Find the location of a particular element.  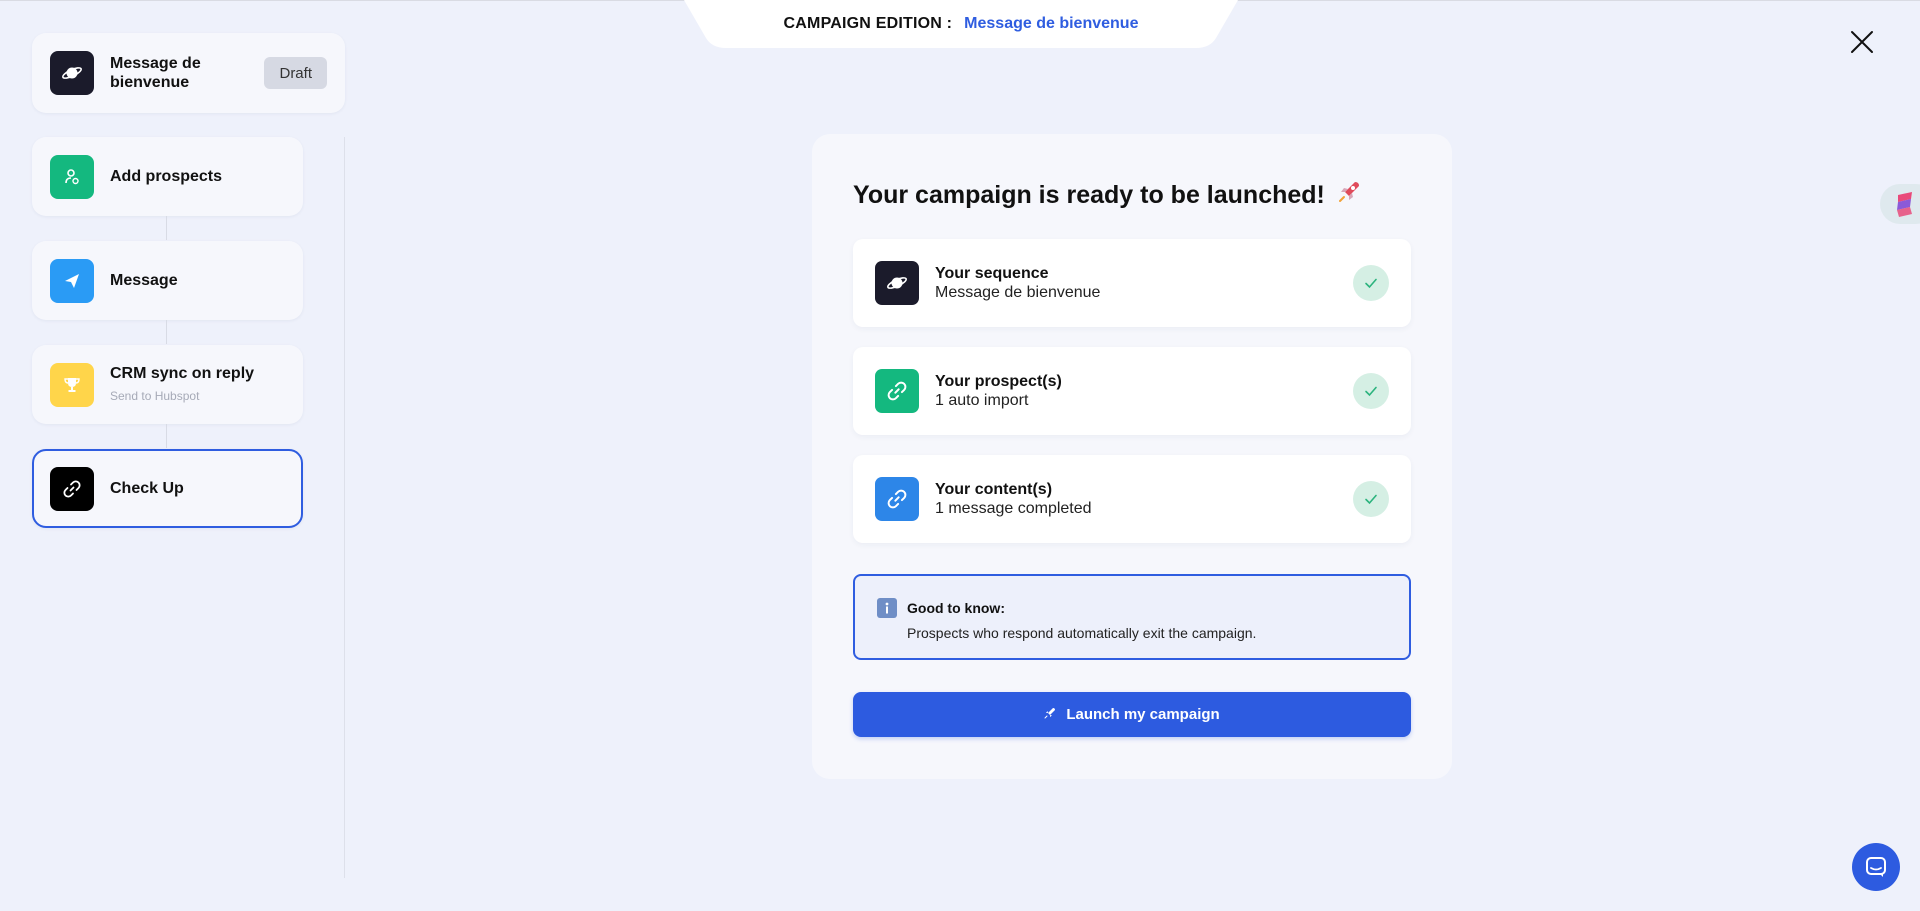

launch-campaign-button: Launch my campaign is located at coordinates (1132, 714).